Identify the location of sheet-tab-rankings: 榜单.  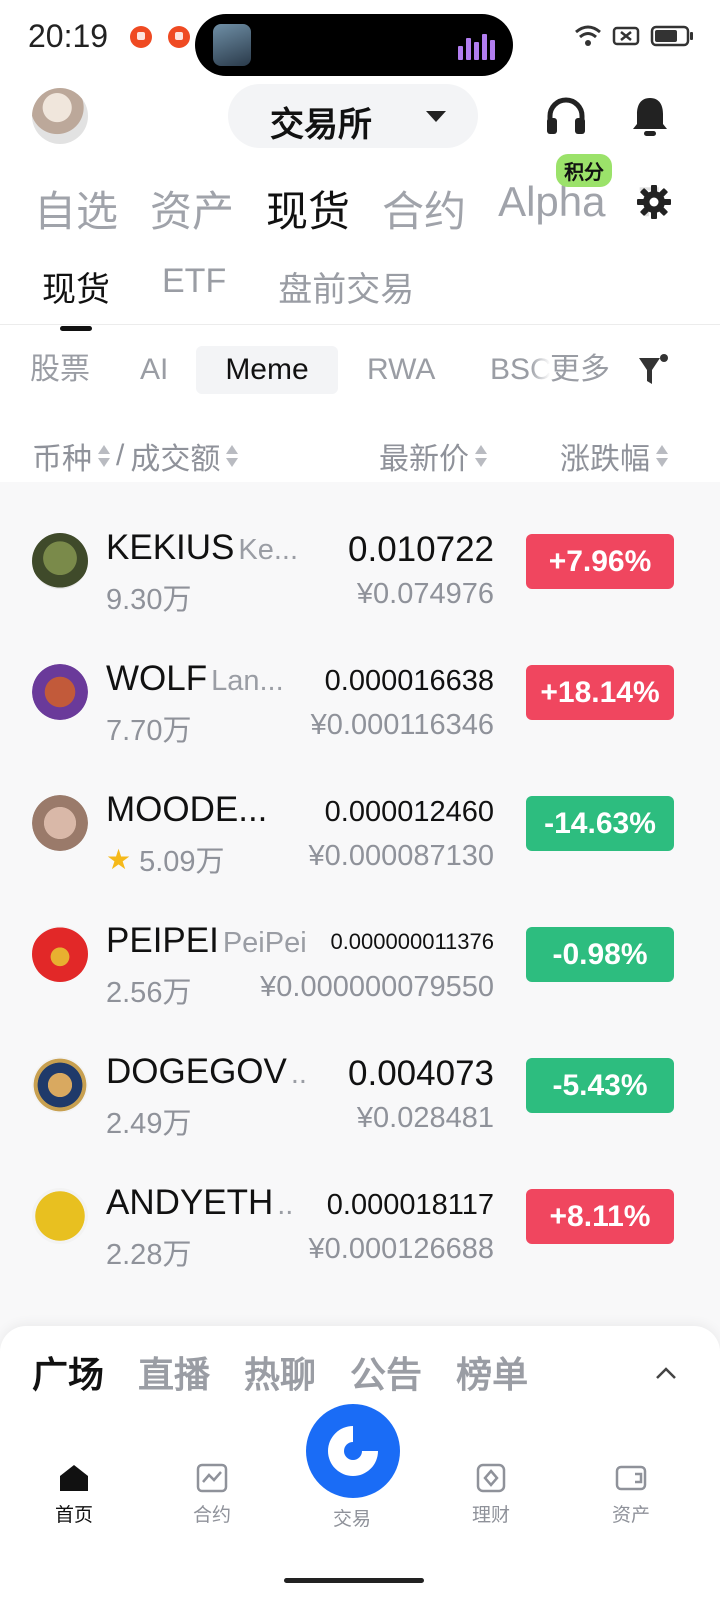
(492, 1372).